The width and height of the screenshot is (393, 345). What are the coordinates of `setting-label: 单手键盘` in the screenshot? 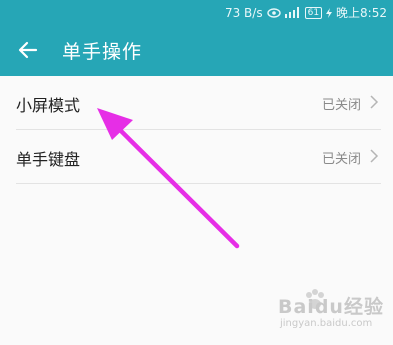 It's located at (48, 159).